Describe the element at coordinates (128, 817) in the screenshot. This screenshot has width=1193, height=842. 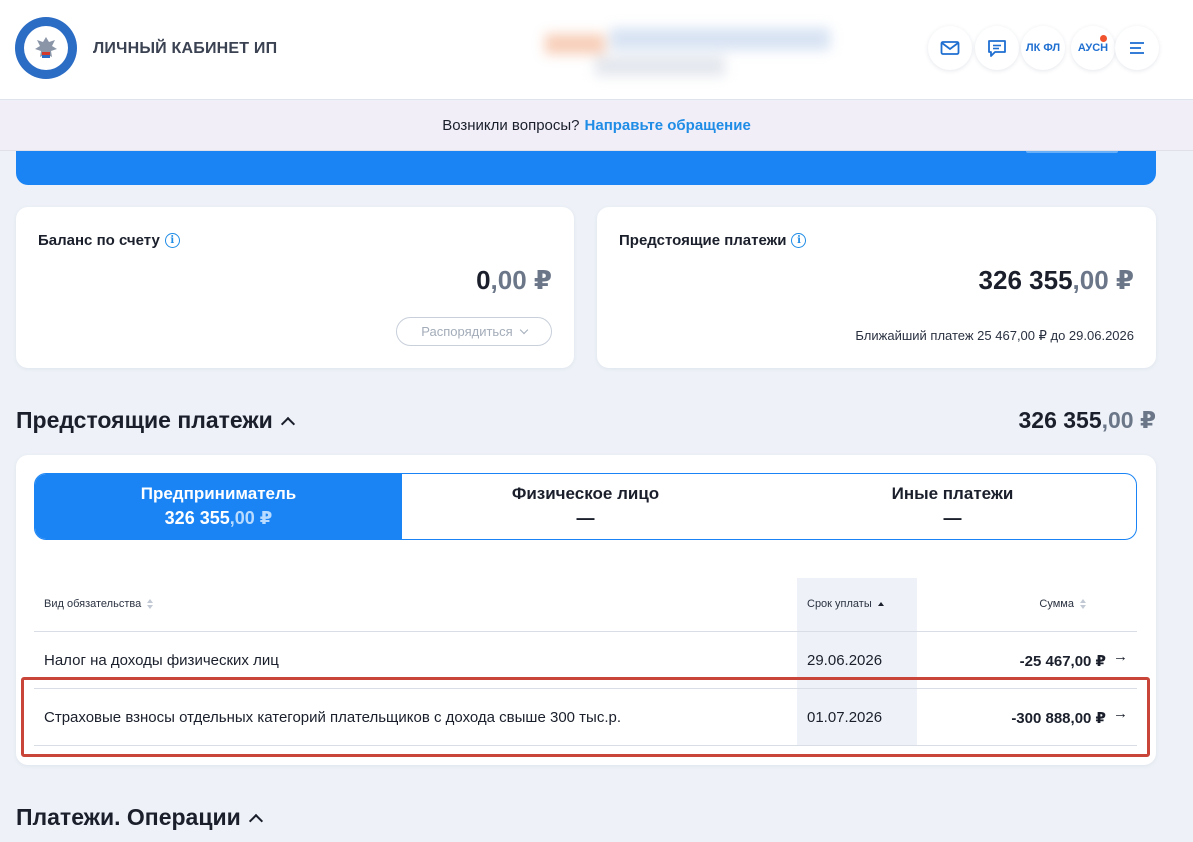
I see `operations-section-title: Платежи. Операции` at that location.